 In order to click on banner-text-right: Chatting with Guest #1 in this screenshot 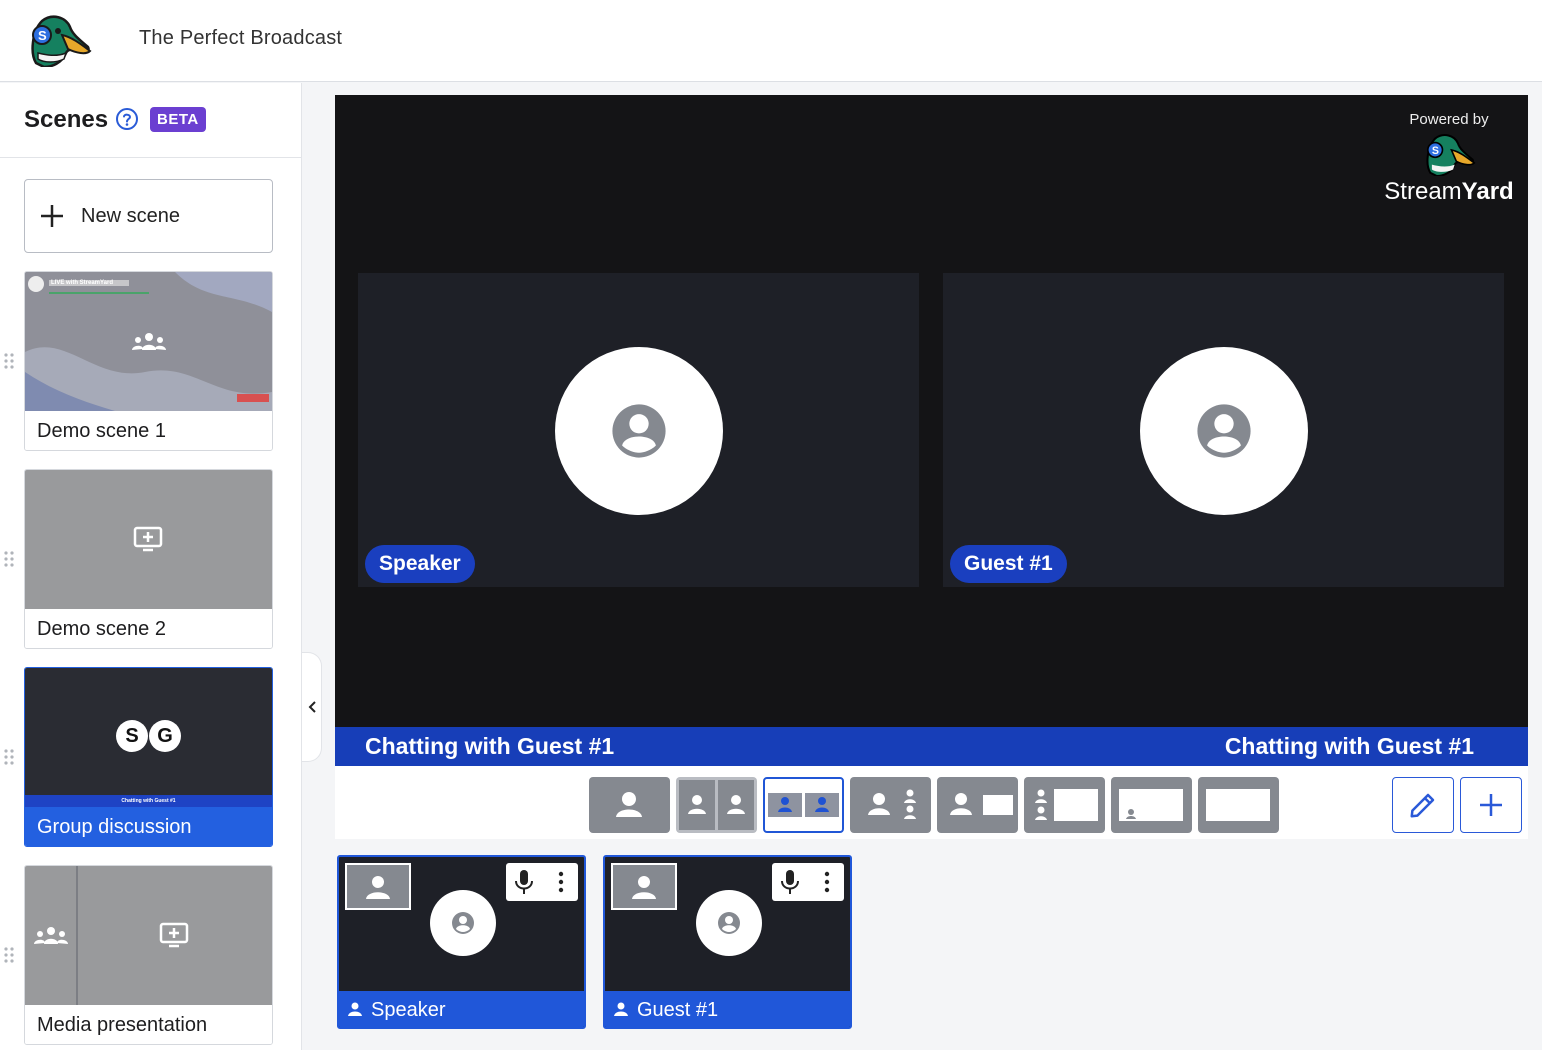, I will do `click(1349, 746)`.